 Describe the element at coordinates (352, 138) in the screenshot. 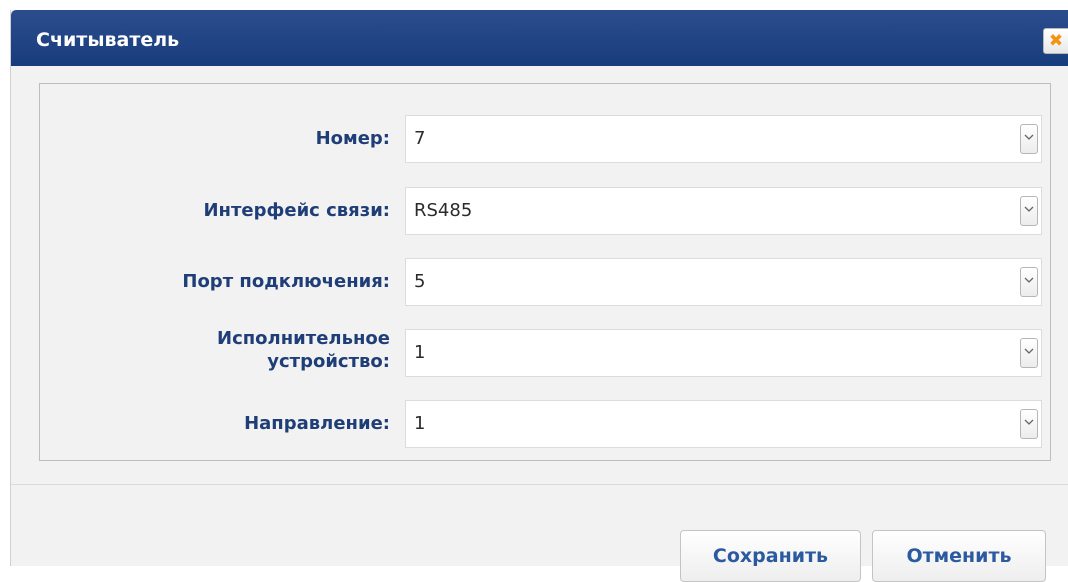

I see `number-label: Номер:` at that location.